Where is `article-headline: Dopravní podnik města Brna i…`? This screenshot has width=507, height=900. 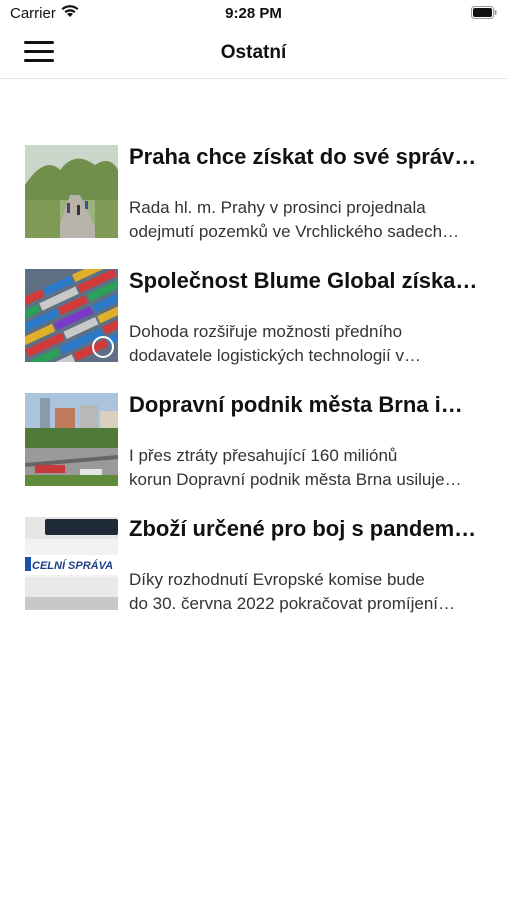
article-headline: Dopravní podnik města Brna i… is located at coordinates (296, 404).